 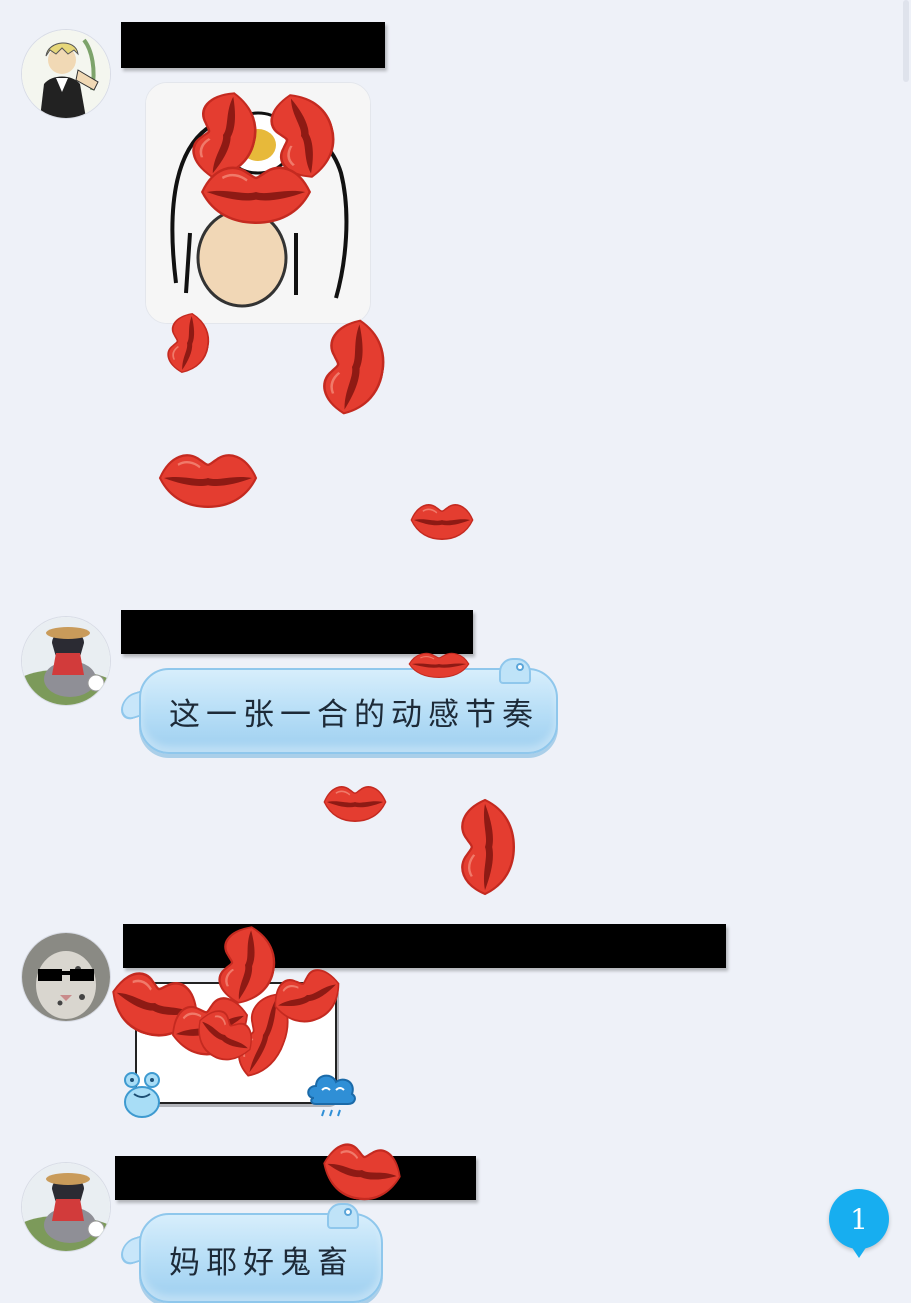 I want to click on anime-man-avatar-icon, so click(x=66, y=74).